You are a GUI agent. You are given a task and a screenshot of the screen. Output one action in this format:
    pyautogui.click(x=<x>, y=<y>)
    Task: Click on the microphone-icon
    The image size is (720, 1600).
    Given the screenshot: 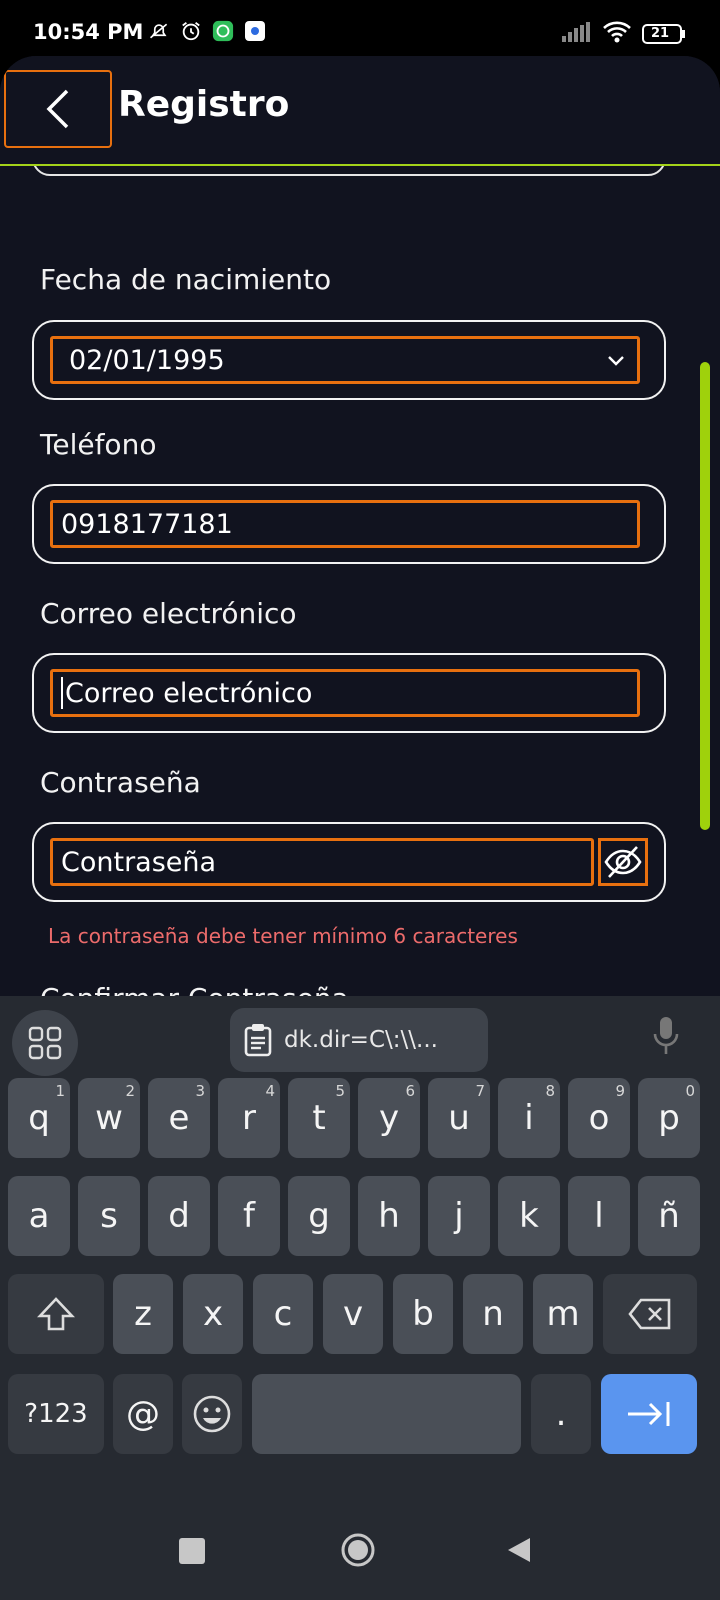 What is the action you would take?
    pyautogui.click(x=666, y=1035)
    